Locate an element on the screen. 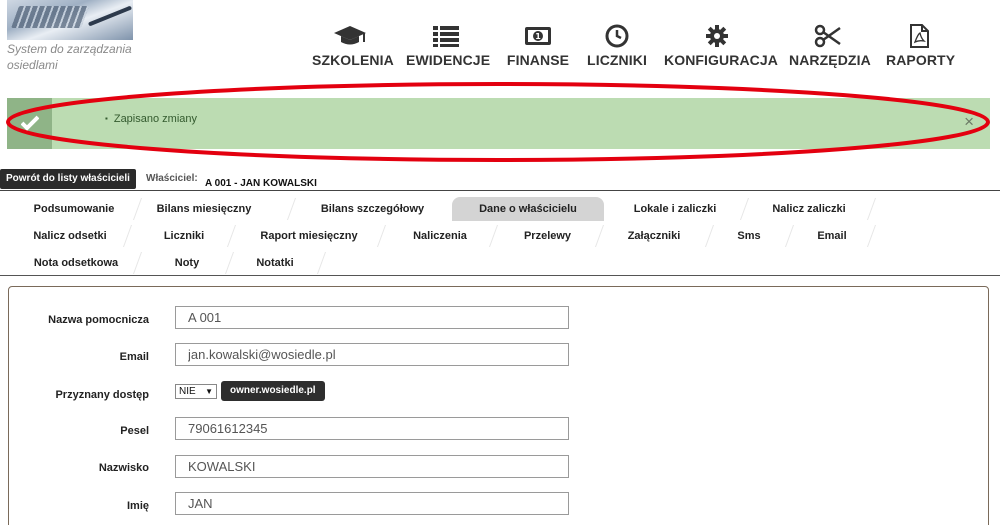  success-alert: Zapisano zmiany × is located at coordinates (498, 123).